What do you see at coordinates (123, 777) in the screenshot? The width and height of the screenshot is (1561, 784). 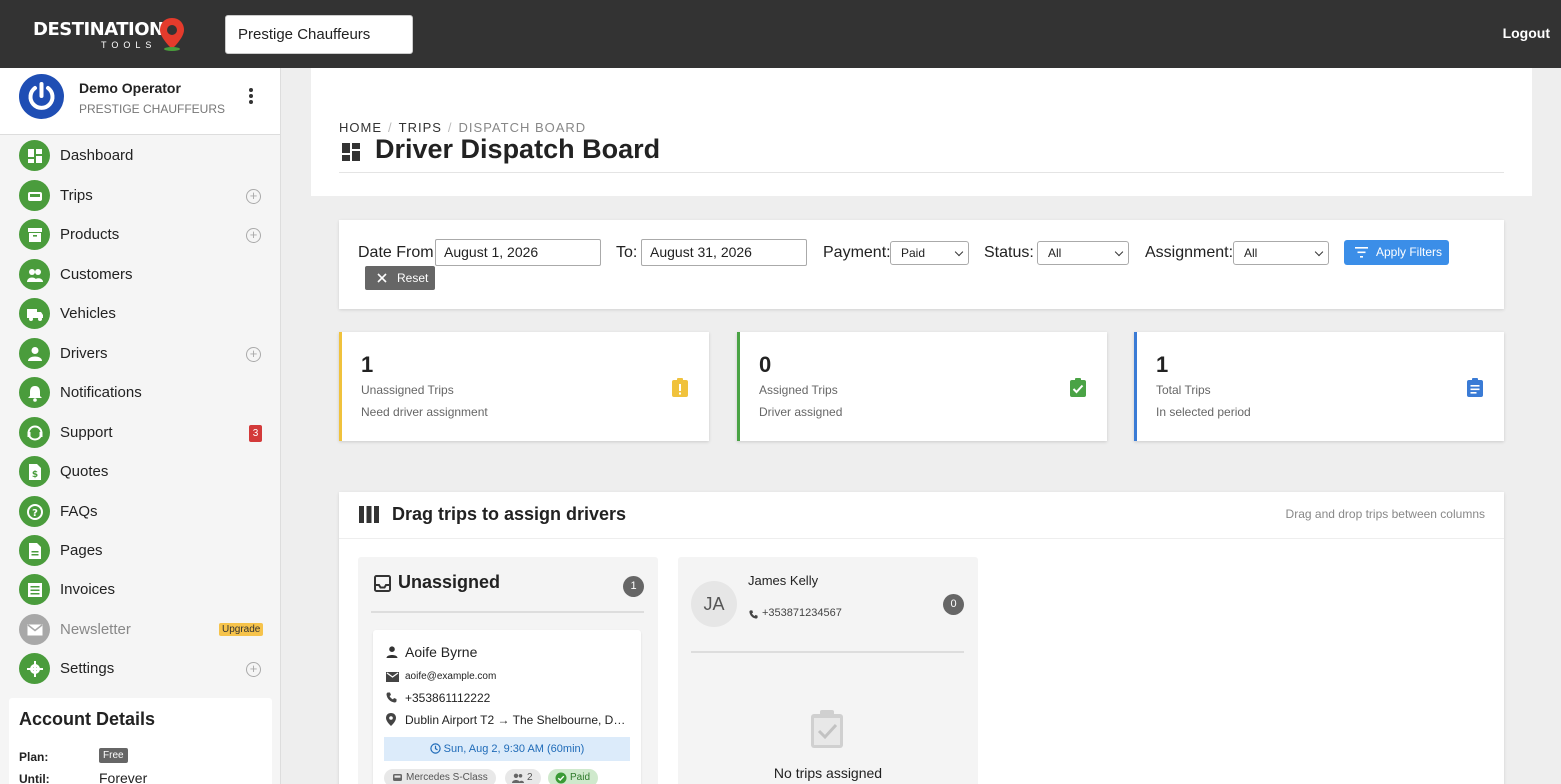 I see `until-value: Forever` at bounding box center [123, 777].